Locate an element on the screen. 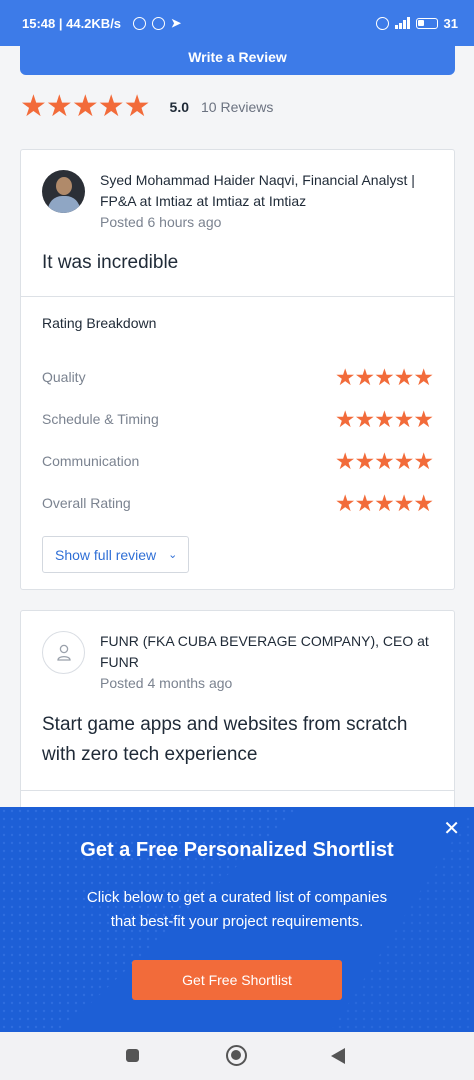 The width and height of the screenshot is (474, 1080). system-nav-bar is located at coordinates (237, 1056).